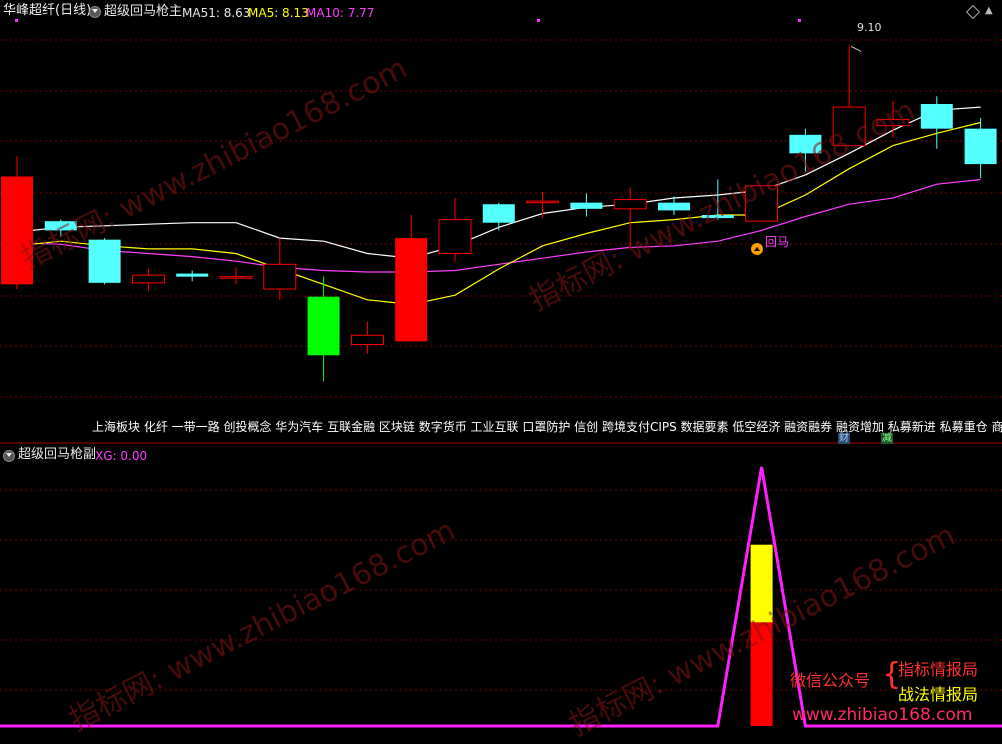 The height and width of the screenshot is (744, 1002). What do you see at coordinates (830, 680) in the screenshot?
I see `promo-label: 微信公众号` at bounding box center [830, 680].